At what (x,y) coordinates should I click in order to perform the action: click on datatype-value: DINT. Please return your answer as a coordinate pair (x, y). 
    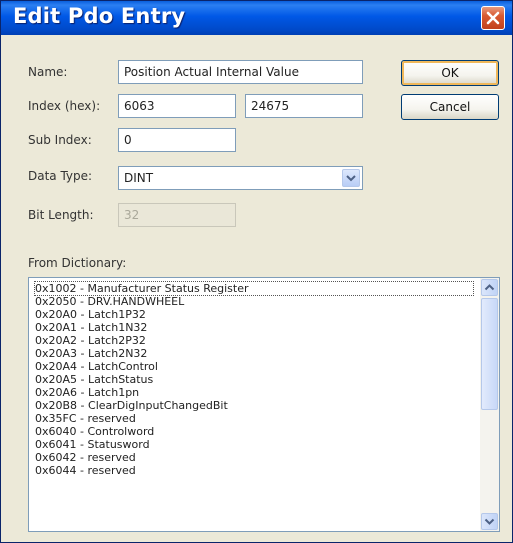
    Looking at the image, I should click on (139, 178).